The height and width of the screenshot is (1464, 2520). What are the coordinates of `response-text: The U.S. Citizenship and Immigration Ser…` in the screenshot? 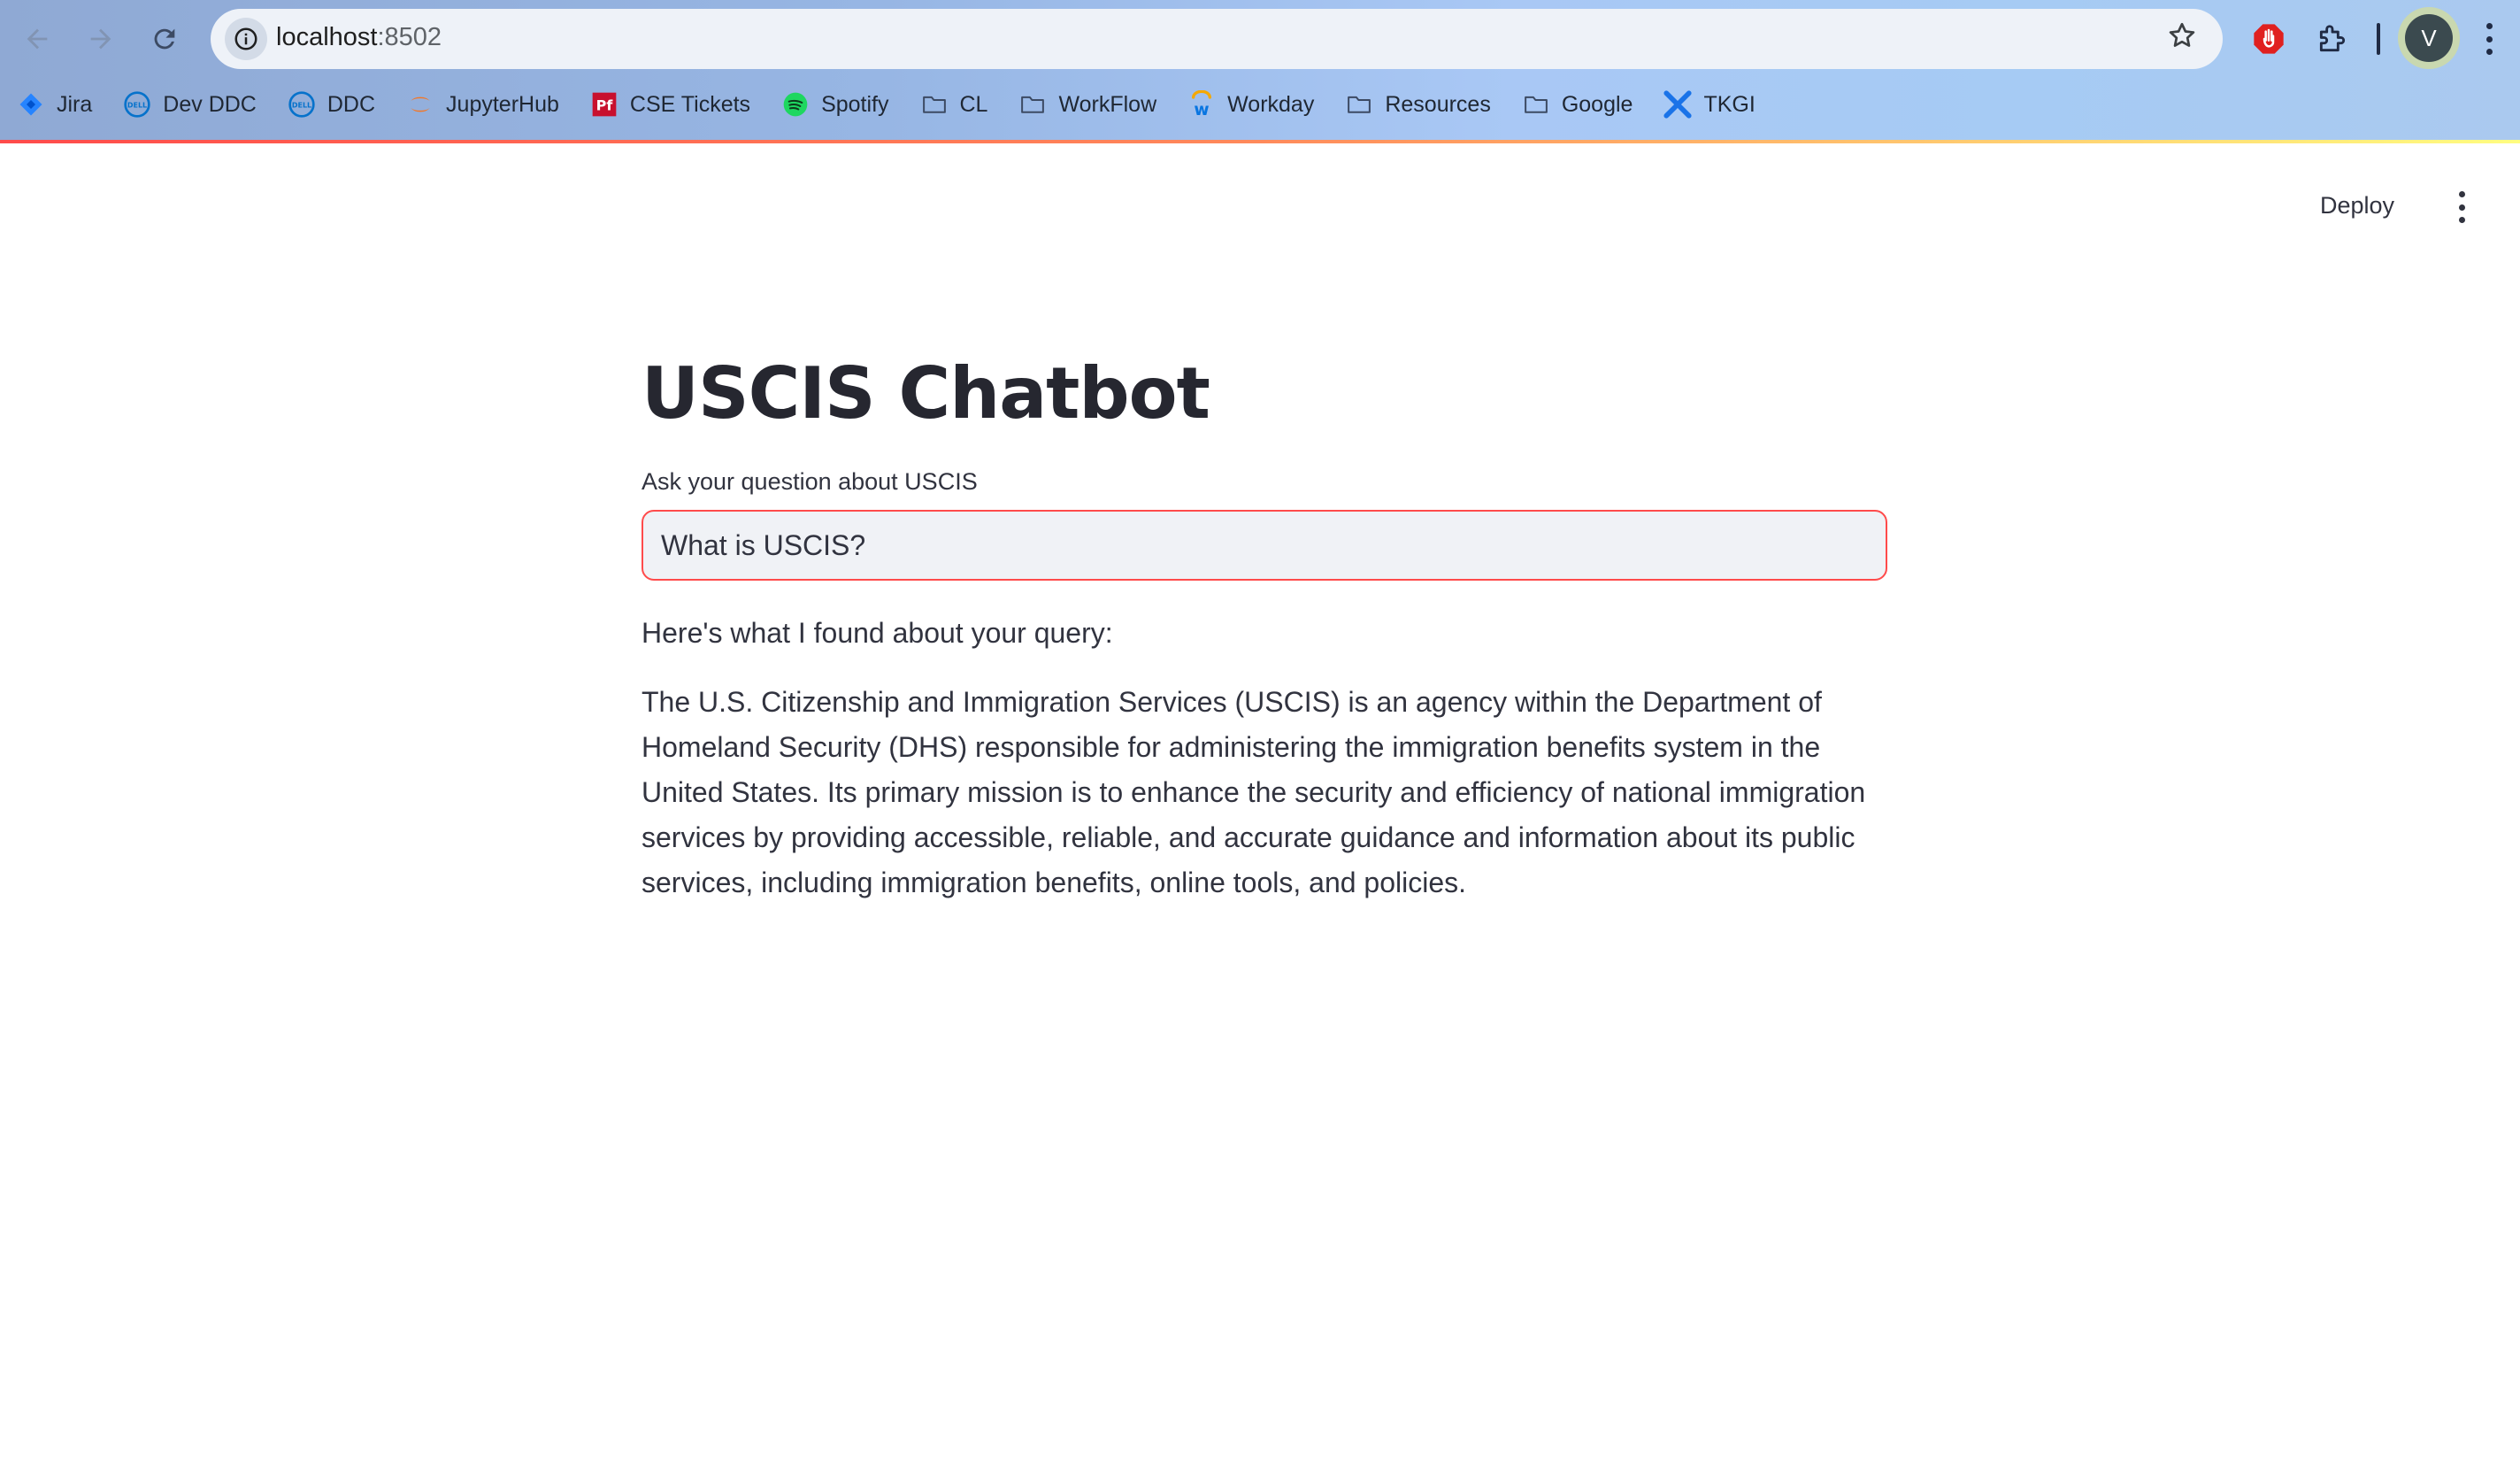 It's located at (1254, 792).